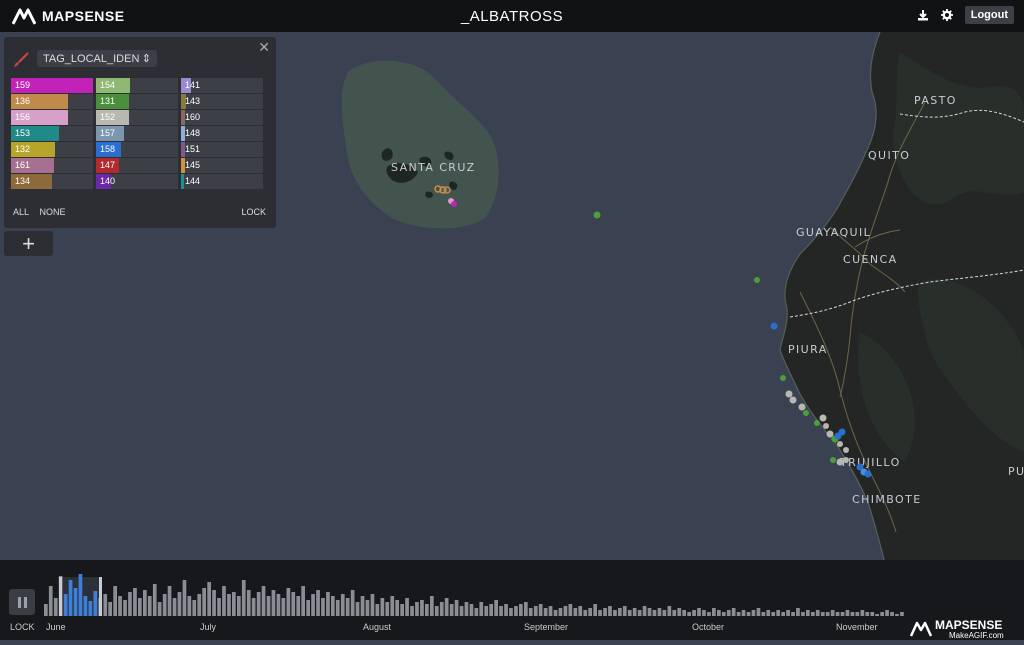 This screenshot has width=1024, height=645. Describe the element at coordinates (108, 101) in the screenshot. I see `legend-label: 131` at that location.